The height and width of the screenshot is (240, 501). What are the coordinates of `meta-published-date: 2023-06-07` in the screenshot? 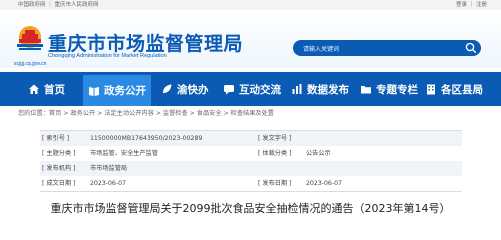 It's located at (324, 183).